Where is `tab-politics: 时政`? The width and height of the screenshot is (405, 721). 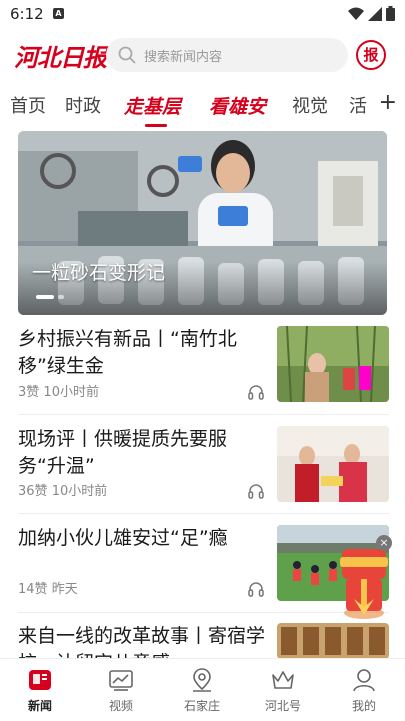 tab-politics: 时政 is located at coordinates (83, 105).